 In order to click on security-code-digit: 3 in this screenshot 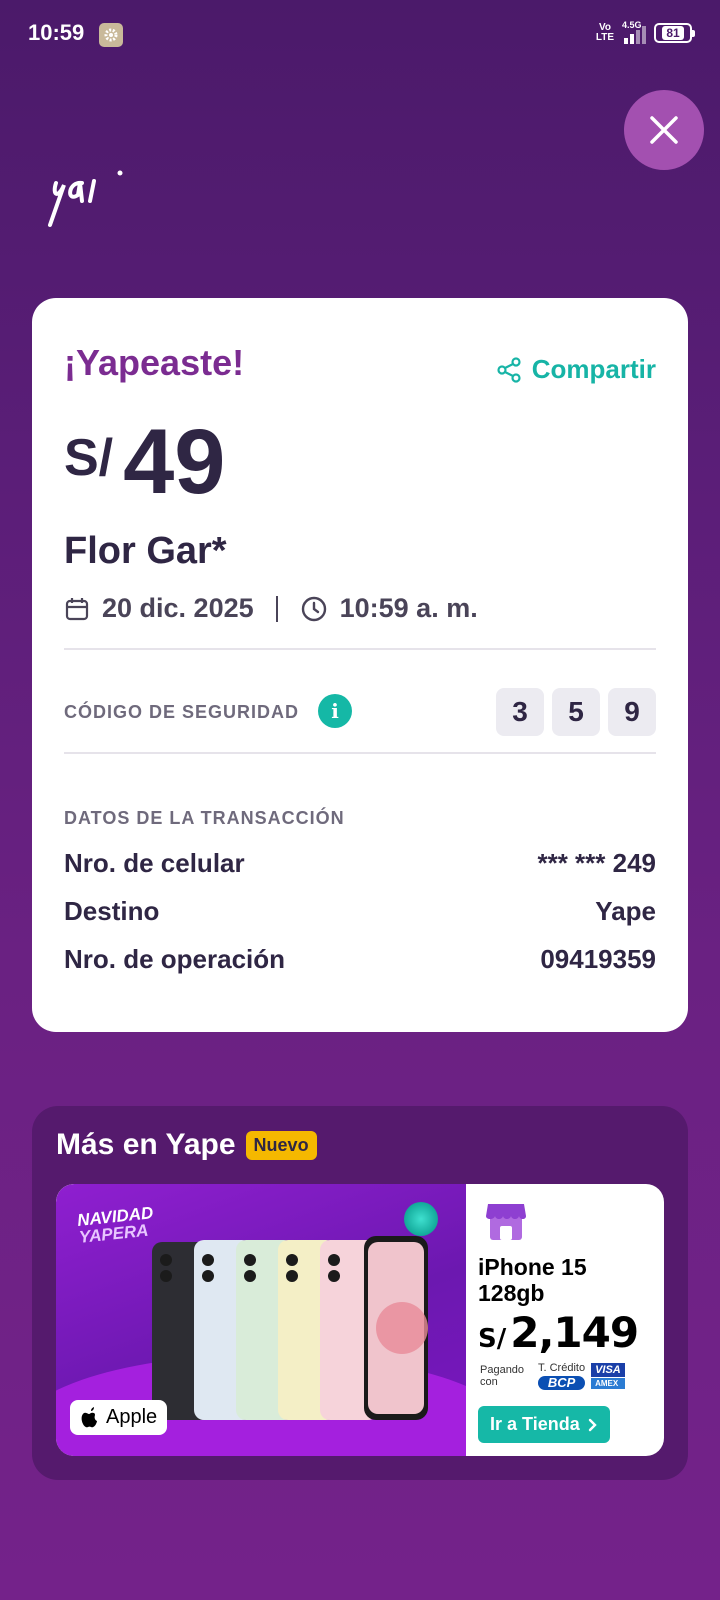, I will do `click(520, 712)`.